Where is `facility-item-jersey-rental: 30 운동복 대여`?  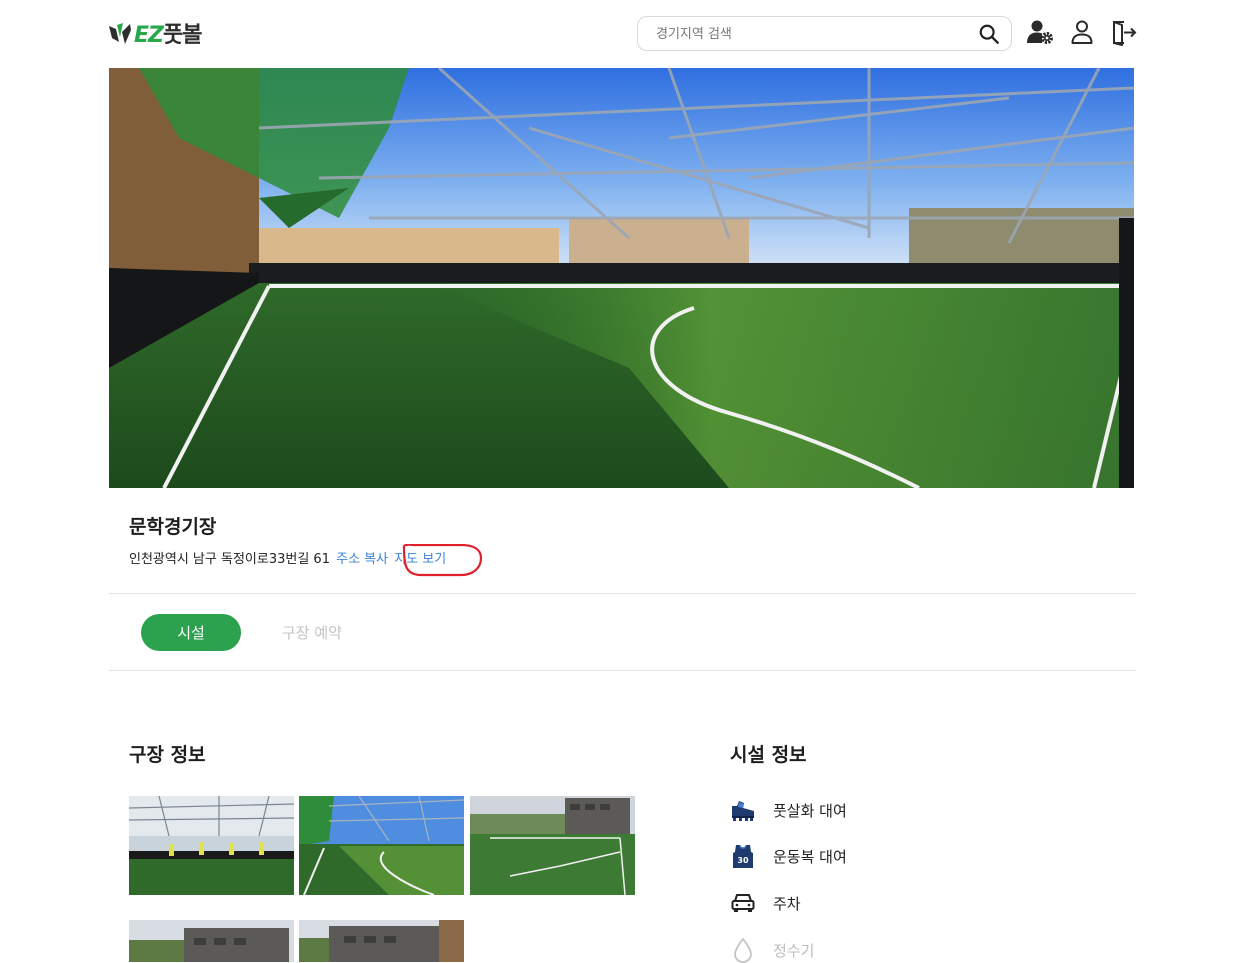 facility-item-jersey-rental: 30 운동복 대여 is located at coordinates (788, 856).